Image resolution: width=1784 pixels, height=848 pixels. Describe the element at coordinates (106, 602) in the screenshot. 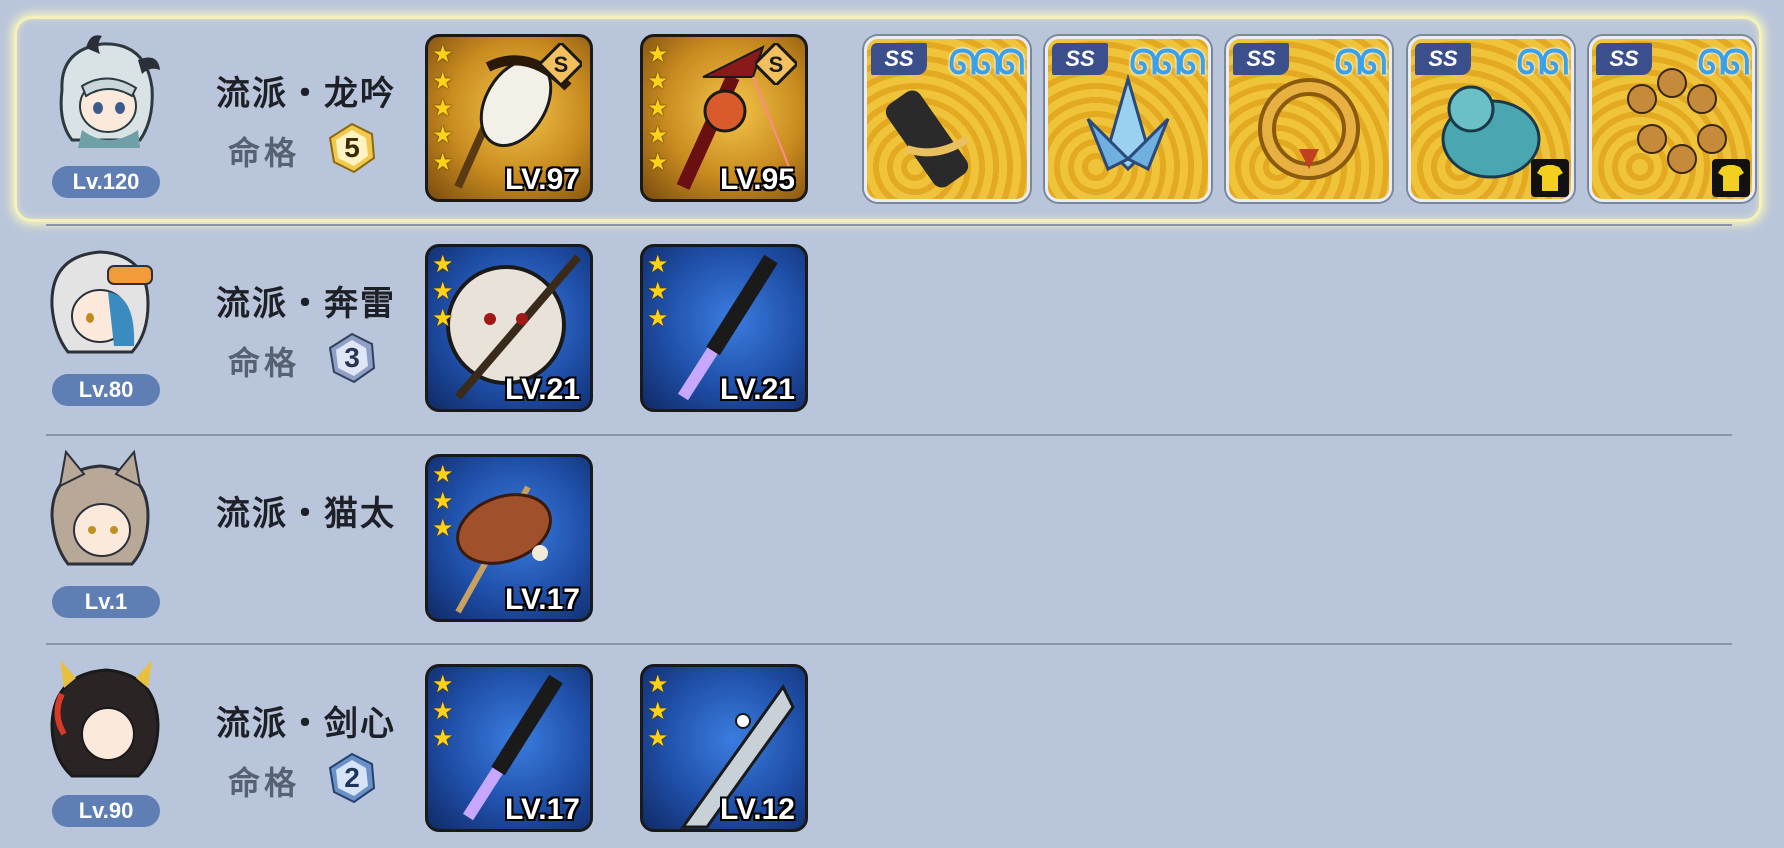

I see `character-level-badge: Lv.1` at that location.